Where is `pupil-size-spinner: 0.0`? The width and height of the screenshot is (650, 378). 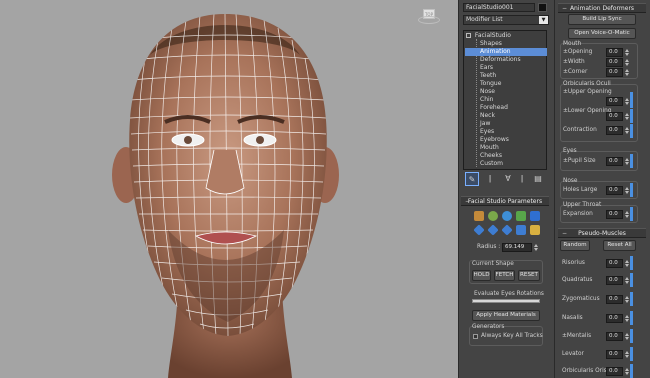
pupil-size-spinner: 0.0 is located at coordinates (617, 161).